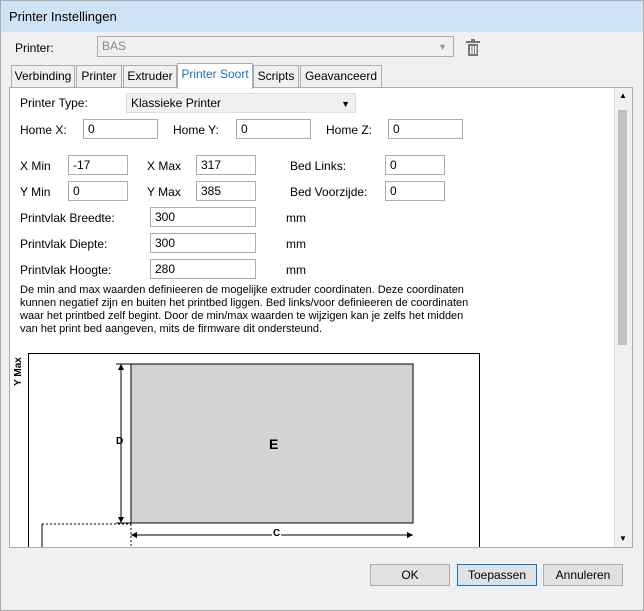  Describe the element at coordinates (226, 191) in the screenshot. I see `y-max-input: 385` at that location.